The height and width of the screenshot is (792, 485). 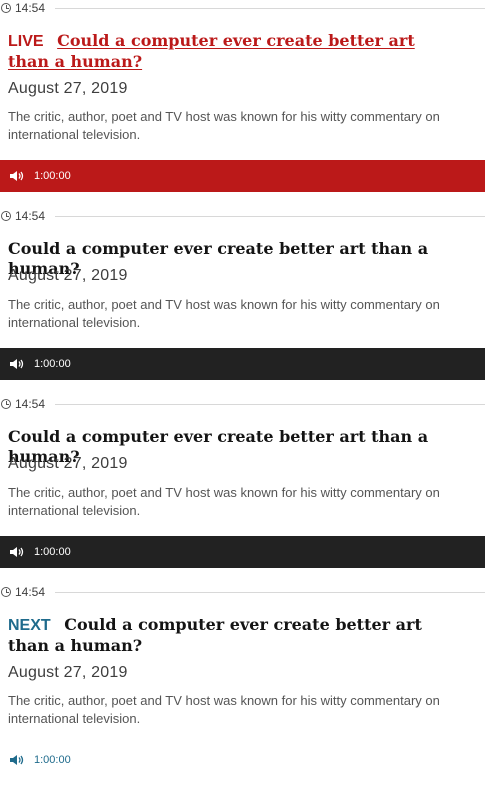 What do you see at coordinates (29, 625) in the screenshot?
I see `next-badge: NEXT` at bounding box center [29, 625].